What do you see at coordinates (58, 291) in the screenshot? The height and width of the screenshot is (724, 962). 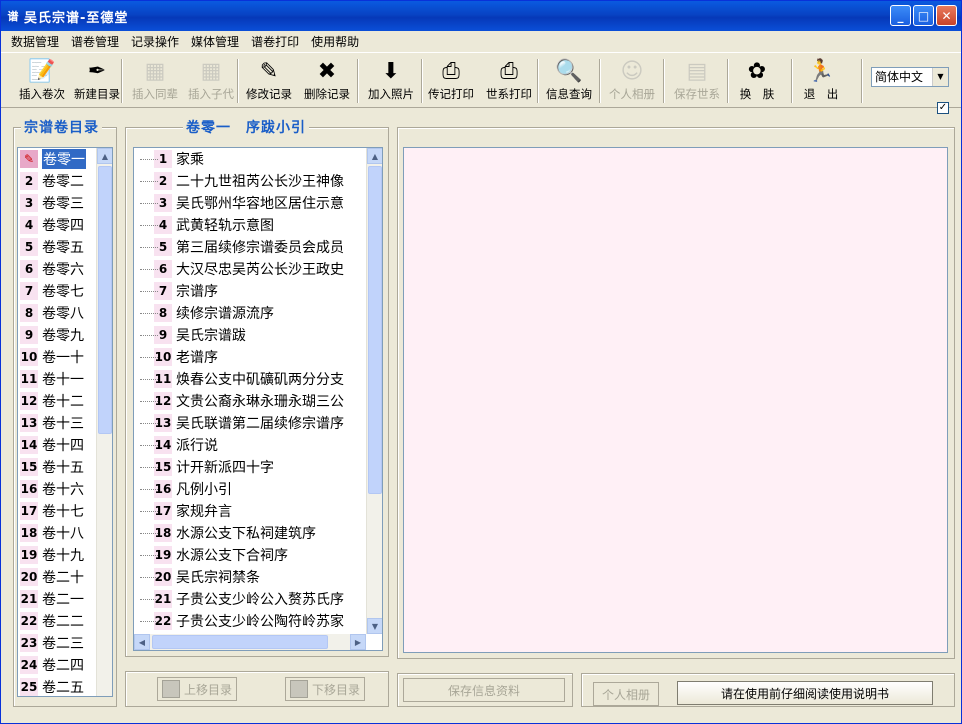 I see `catalog-item: 7 卷零七` at bounding box center [58, 291].